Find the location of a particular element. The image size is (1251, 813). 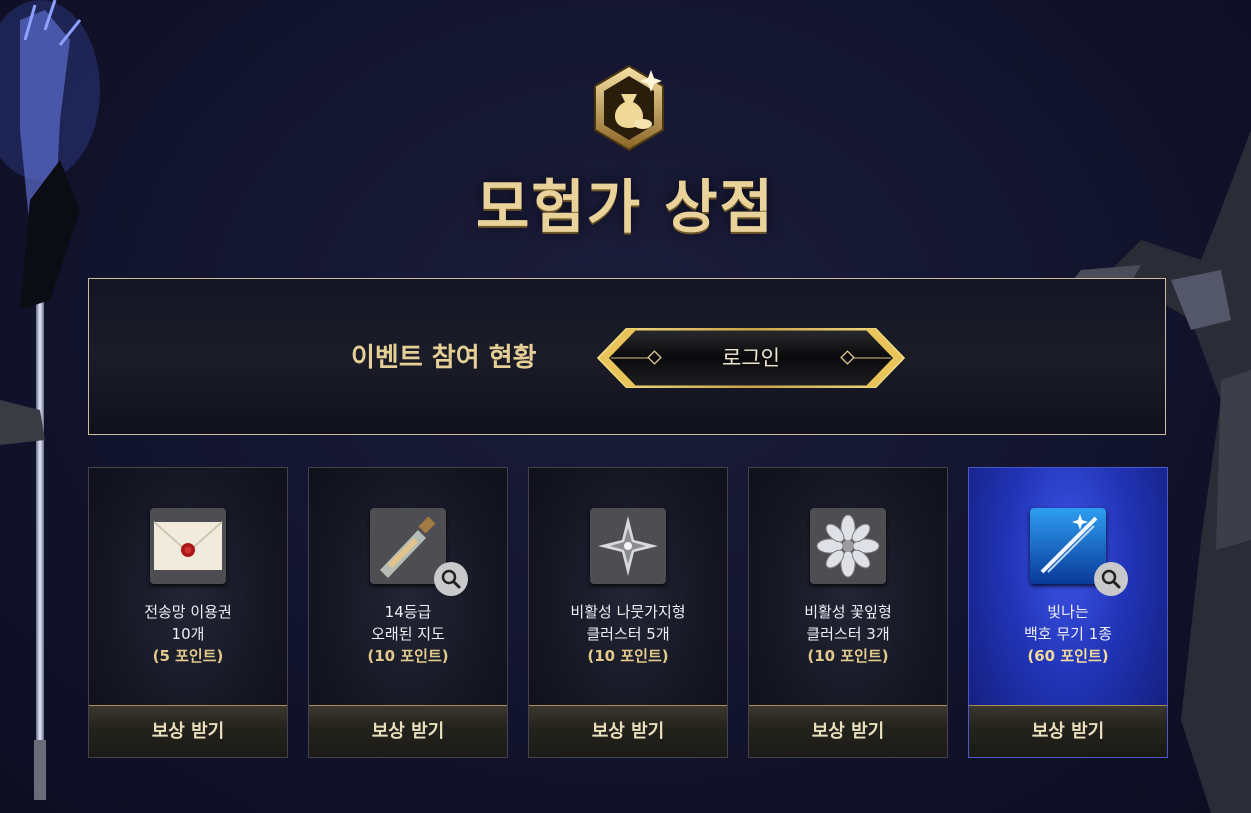

reward-name: 14등급 오래된 지도 is located at coordinates (408, 623).